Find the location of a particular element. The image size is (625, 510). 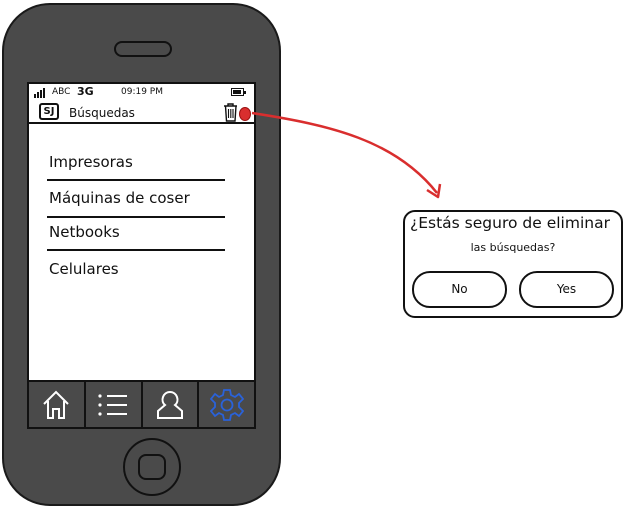

list-item: Impresoras is located at coordinates (91, 162).